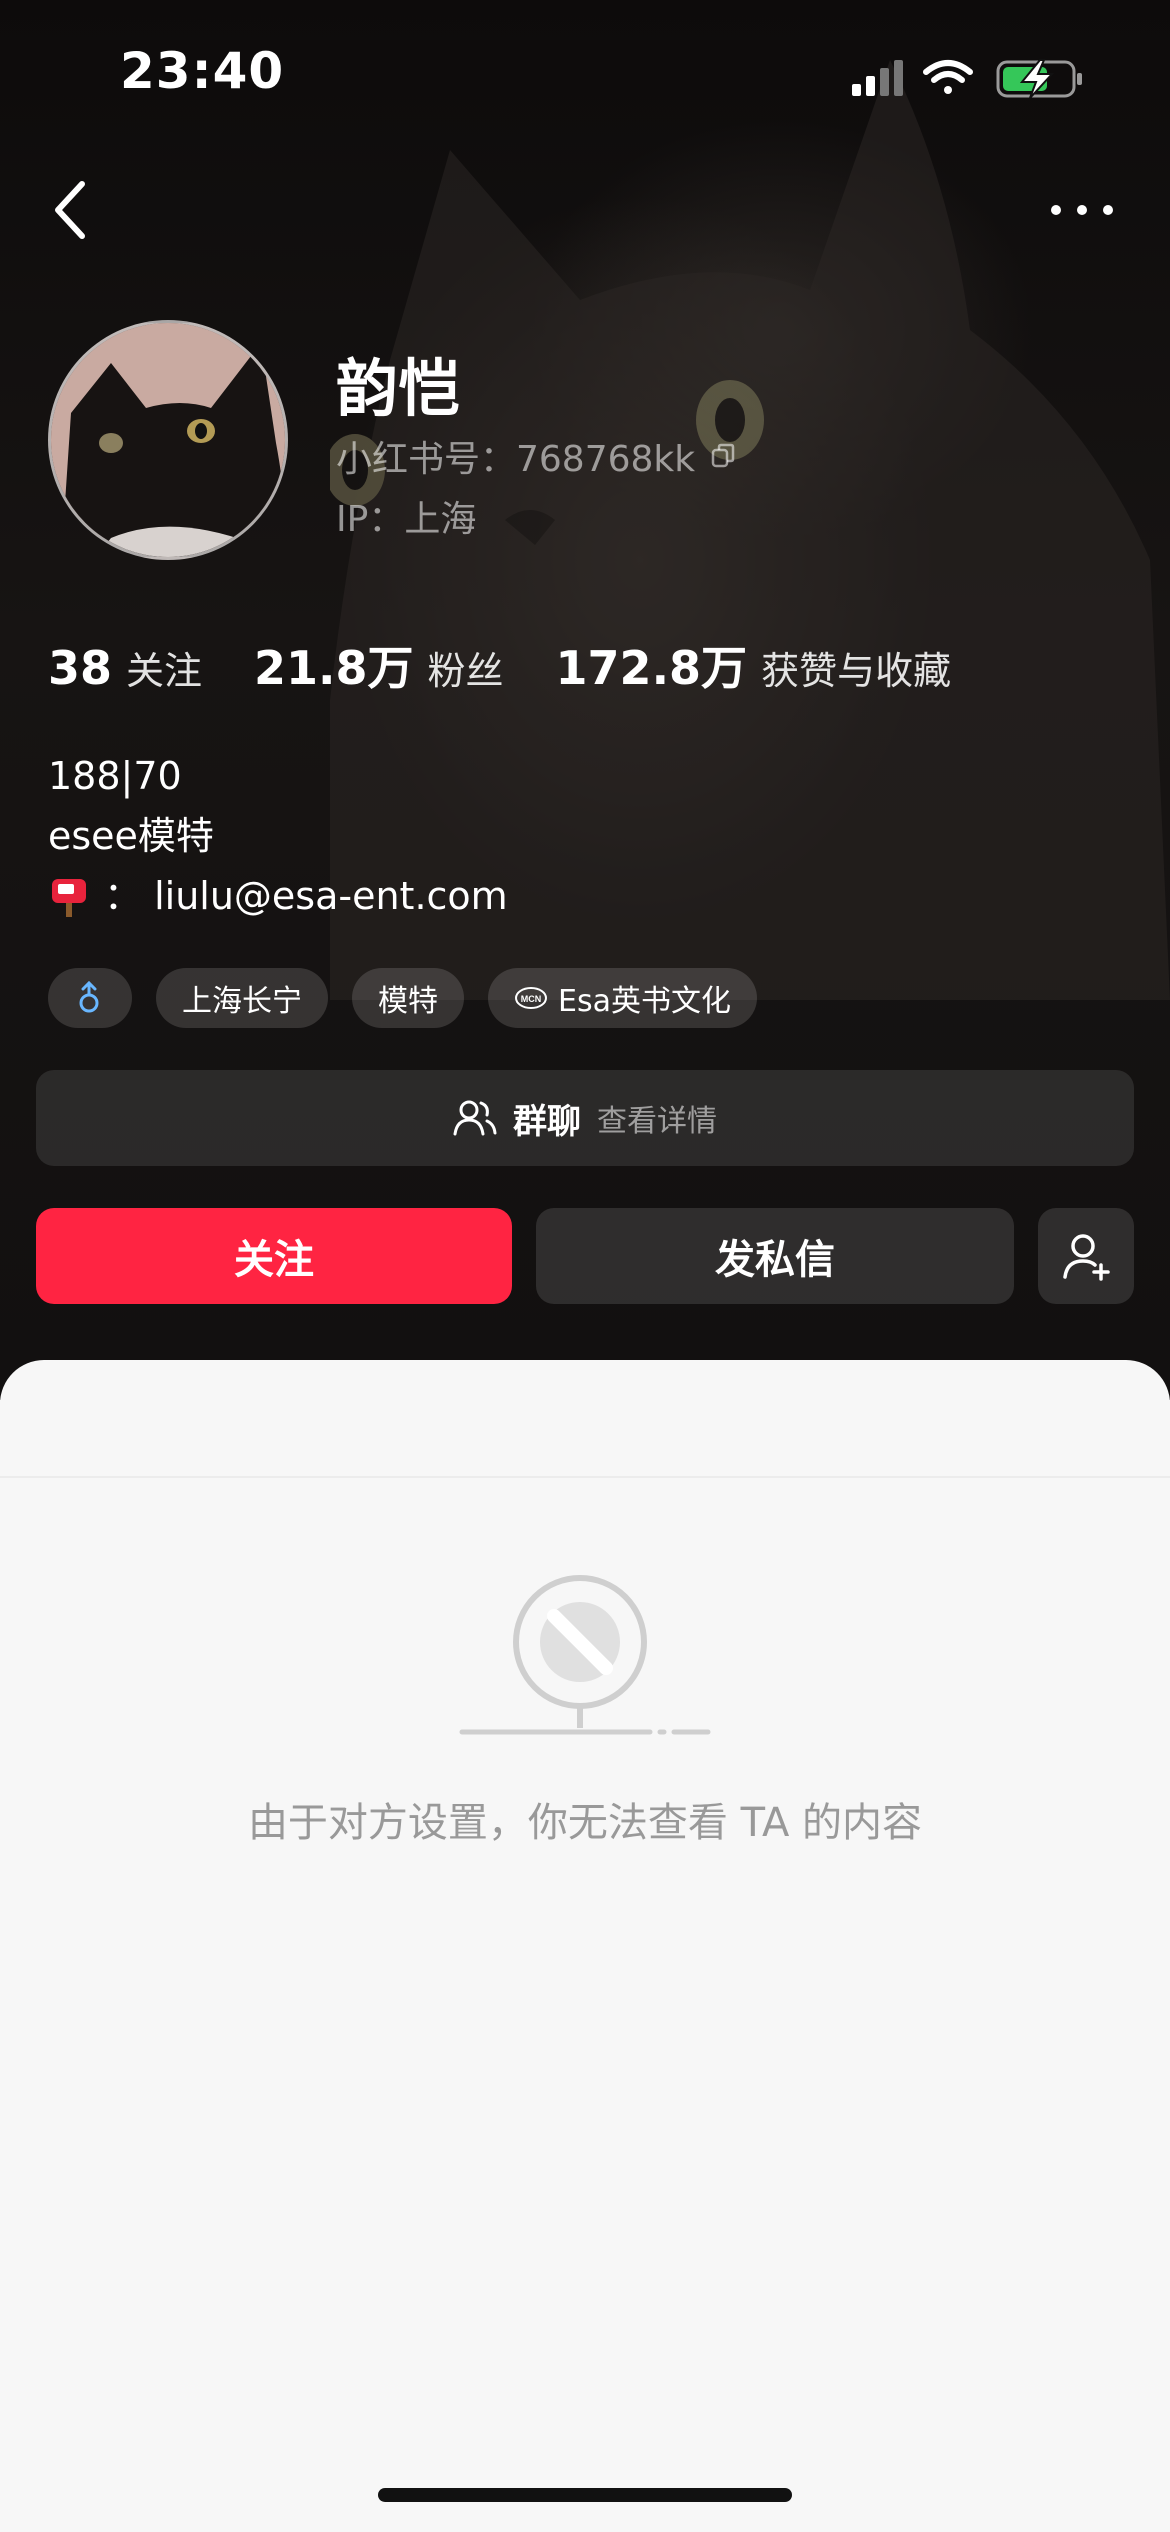 The image size is (1170, 2532). I want to click on battery-charging-icon, so click(1039, 79).